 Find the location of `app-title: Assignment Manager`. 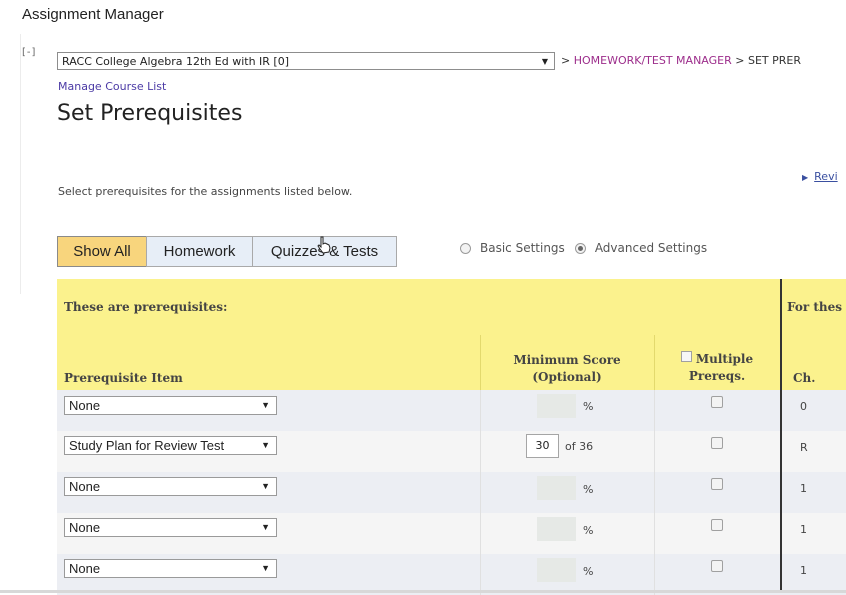

app-title: Assignment Manager is located at coordinates (93, 14).